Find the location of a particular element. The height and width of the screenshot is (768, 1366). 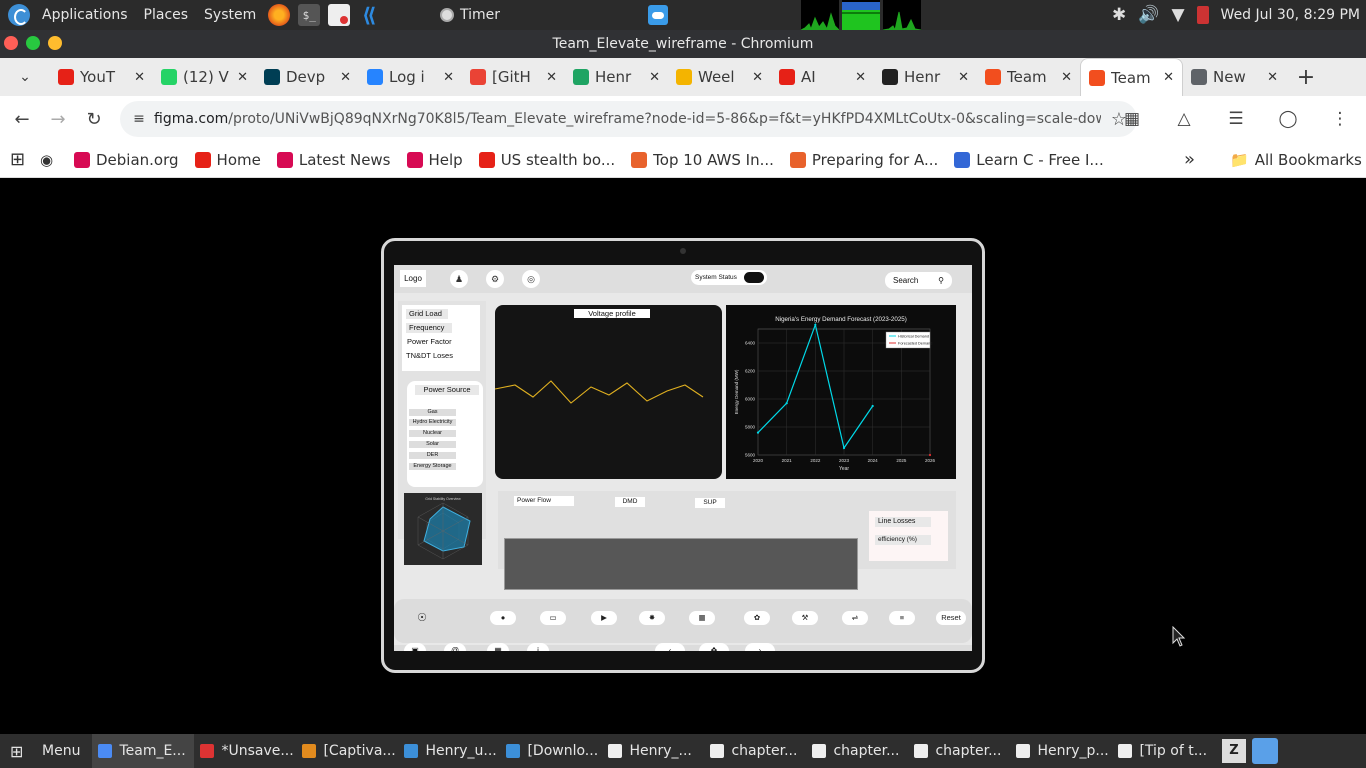

text-editor-launcher-icon is located at coordinates (339, 15).